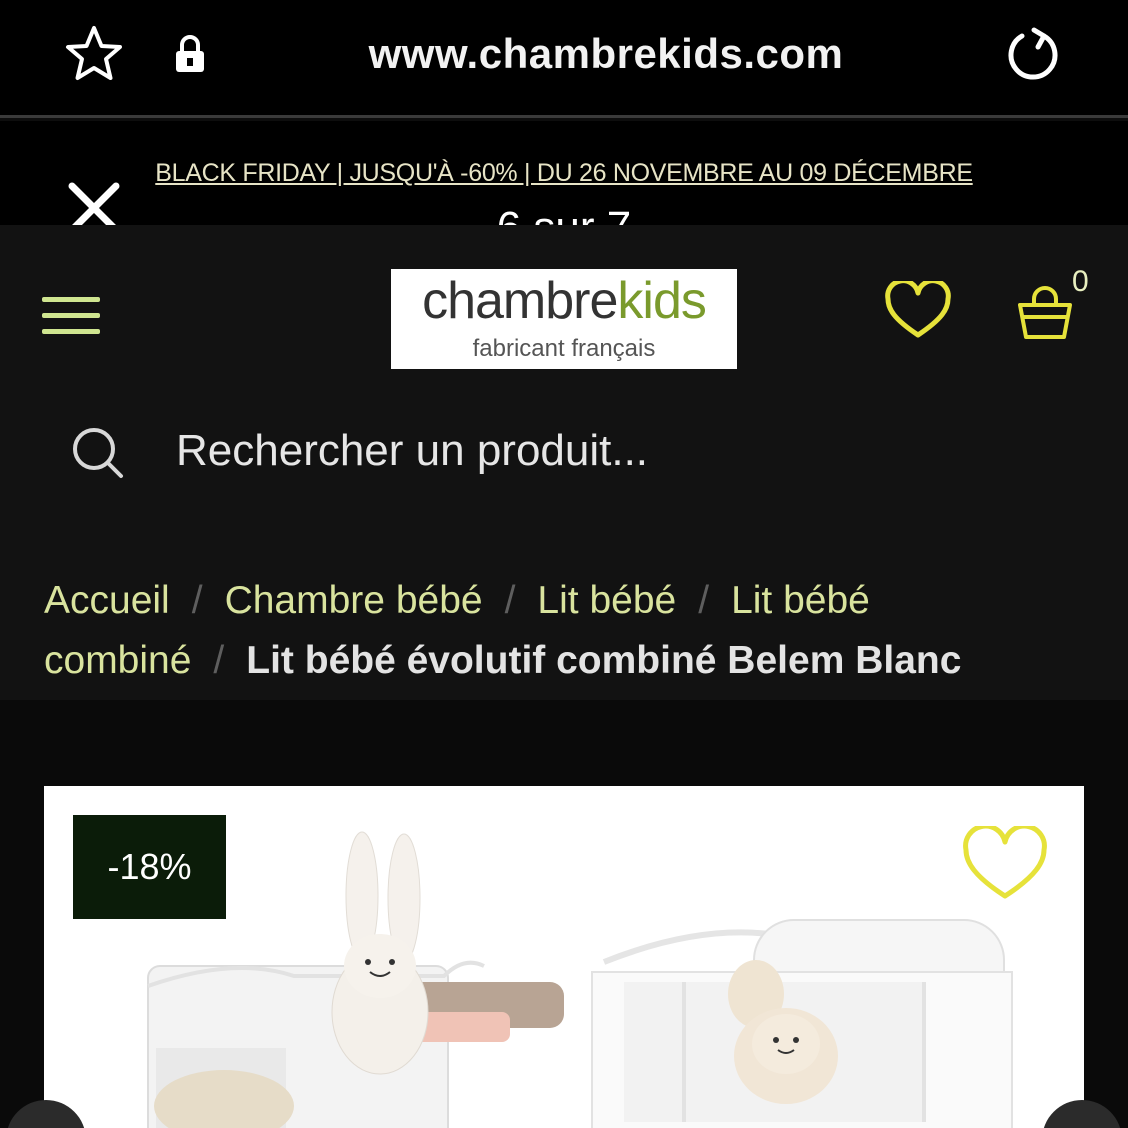  What do you see at coordinates (604, 660) in the screenshot?
I see `breadcrumb-current: Lit bébé évolutif combiné Belem Blanc` at bounding box center [604, 660].